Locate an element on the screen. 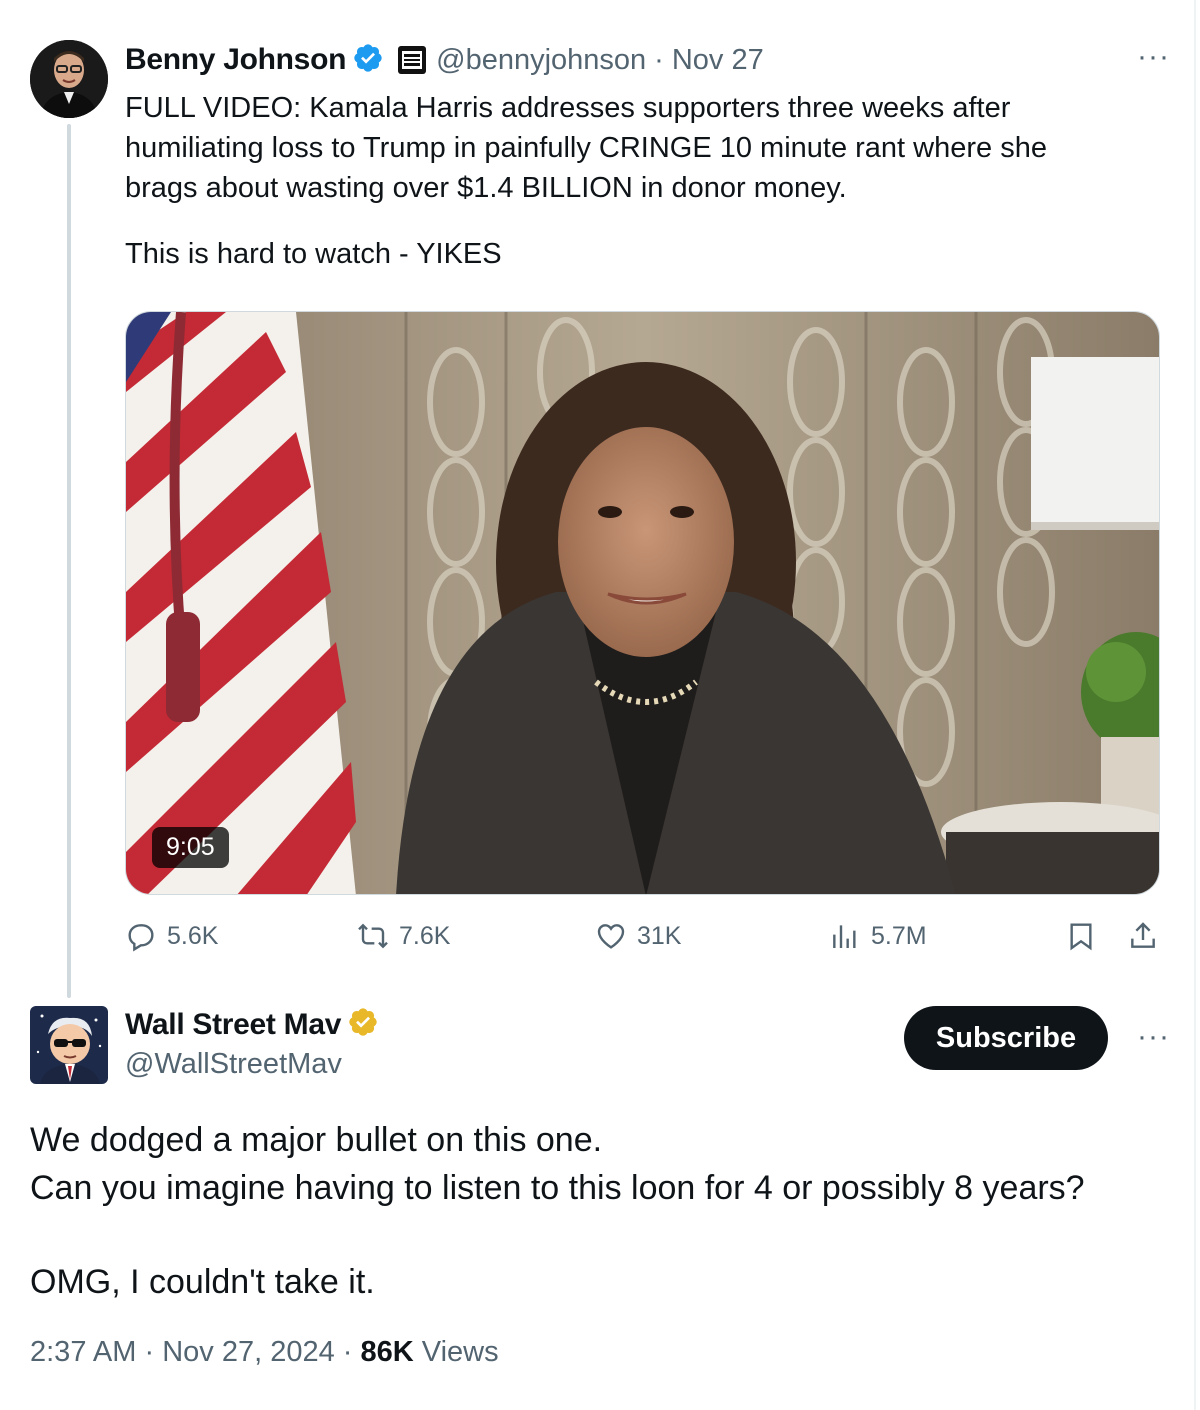 The height and width of the screenshot is (1410, 1200). tweet-date: Nov 27, 2024 is located at coordinates (248, 1352).